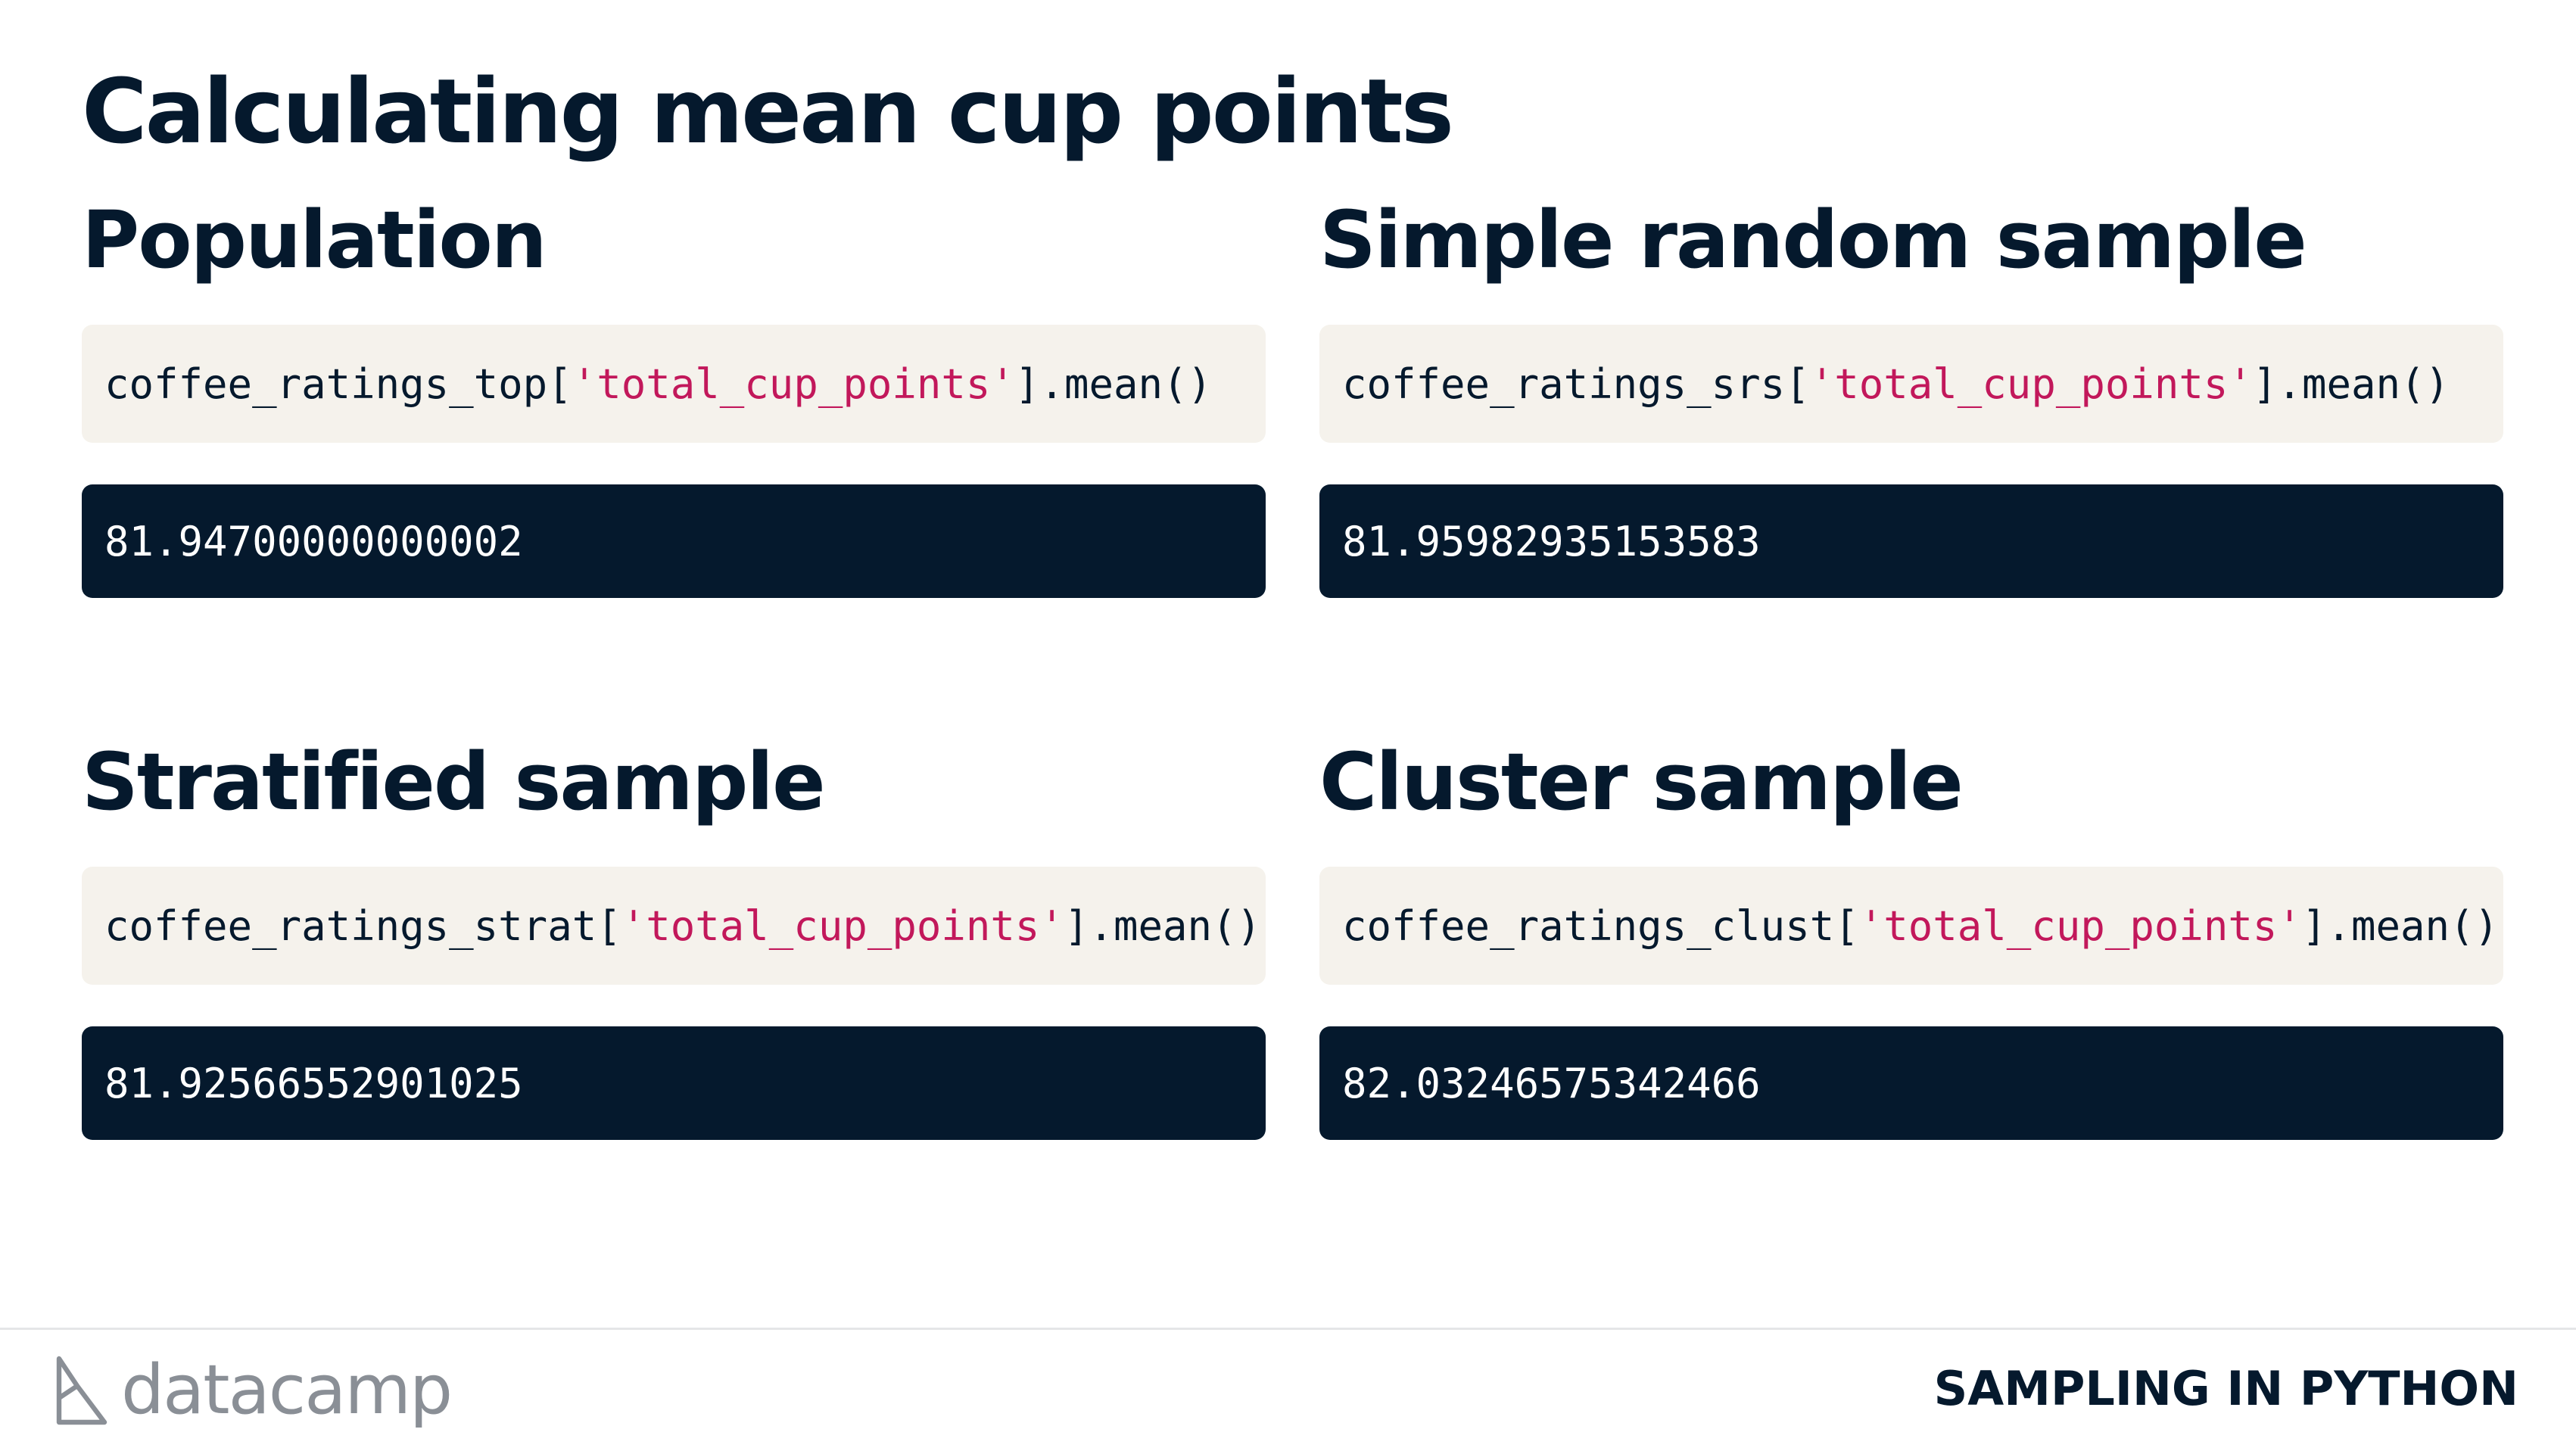  I want to click on section-heading: Population, so click(314, 240).